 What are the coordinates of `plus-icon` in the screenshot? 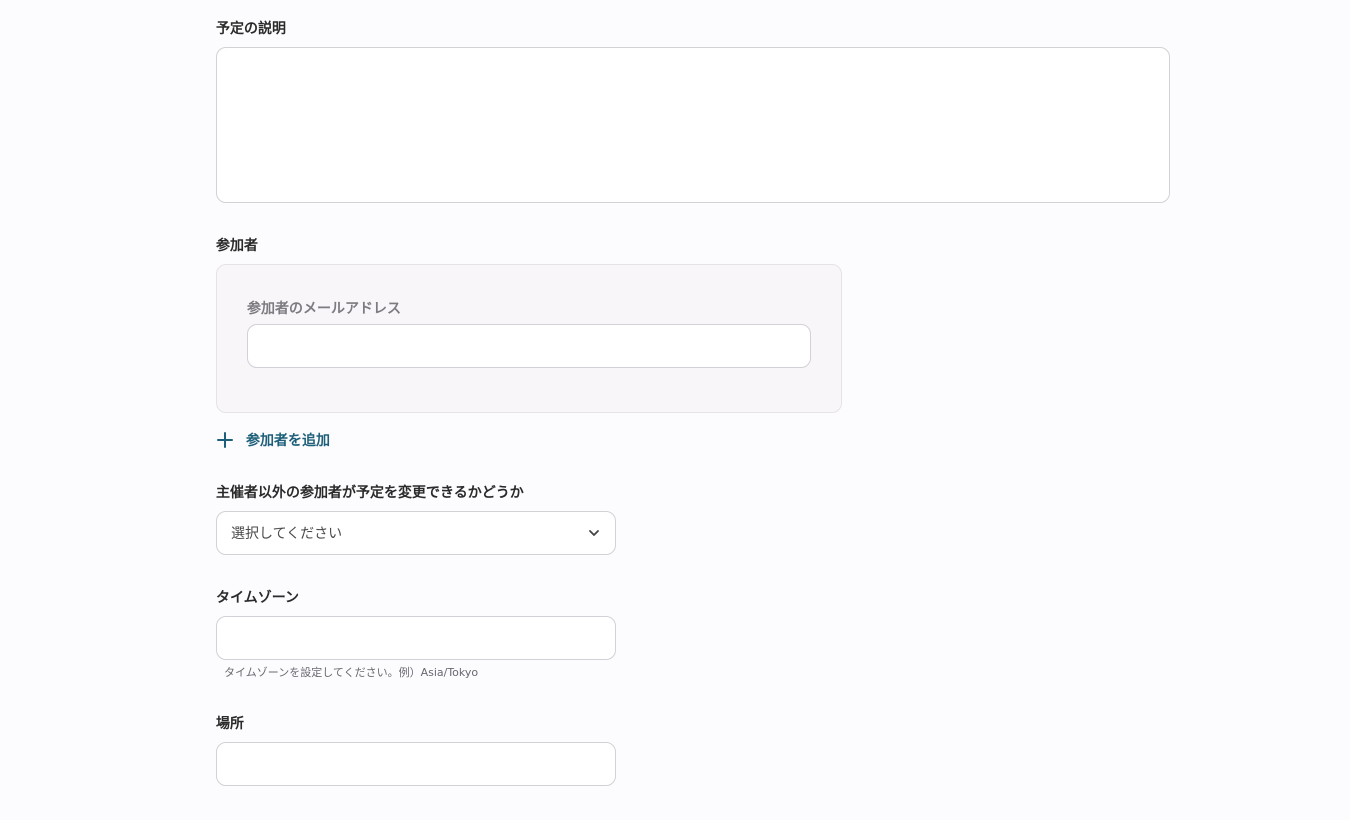 It's located at (225, 440).